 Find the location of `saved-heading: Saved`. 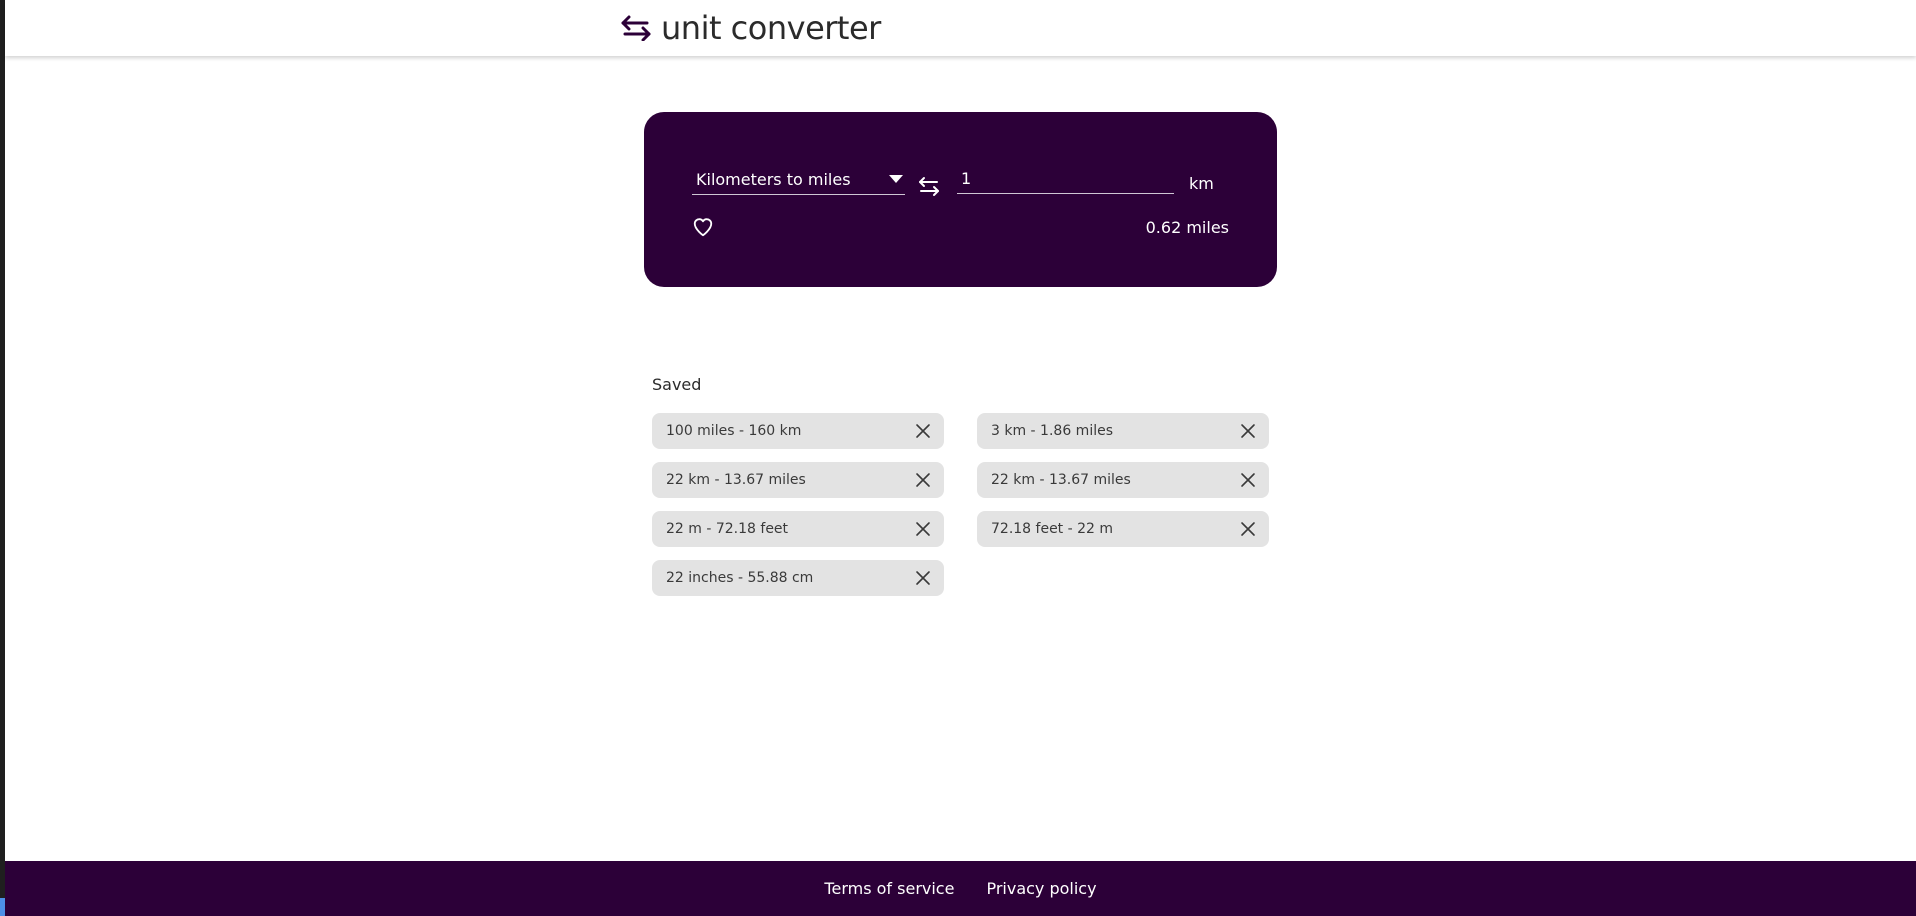

saved-heading: Saved is located at coordinates (677, 384).